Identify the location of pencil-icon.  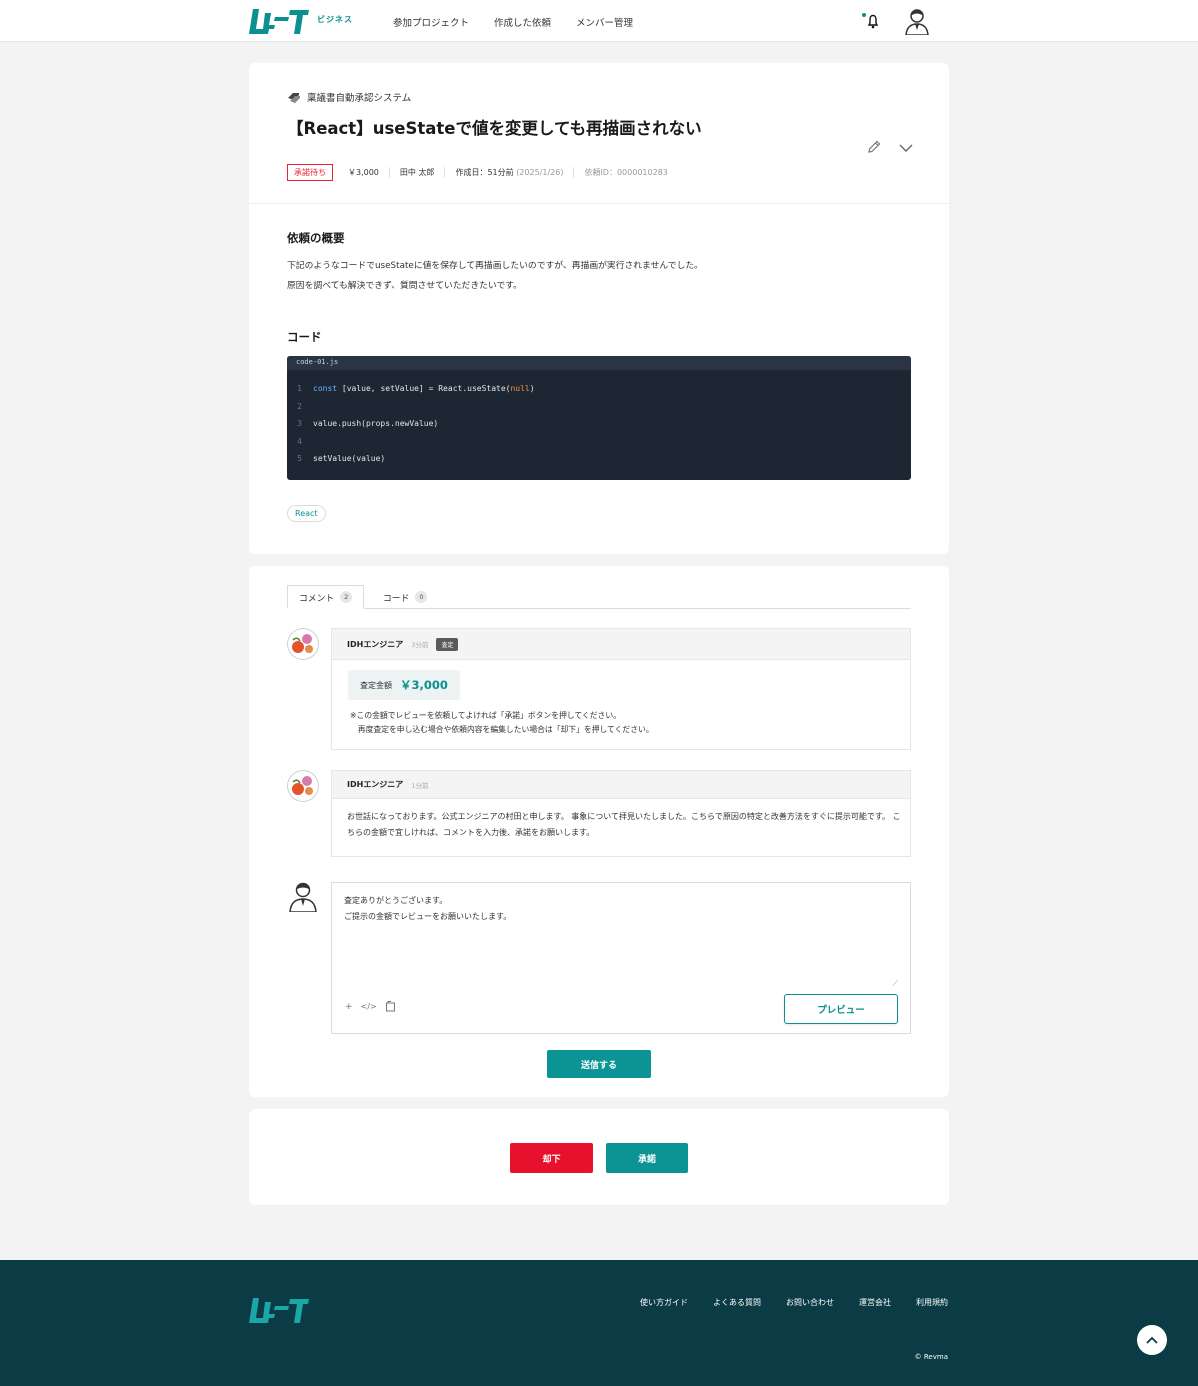
(874, 147).